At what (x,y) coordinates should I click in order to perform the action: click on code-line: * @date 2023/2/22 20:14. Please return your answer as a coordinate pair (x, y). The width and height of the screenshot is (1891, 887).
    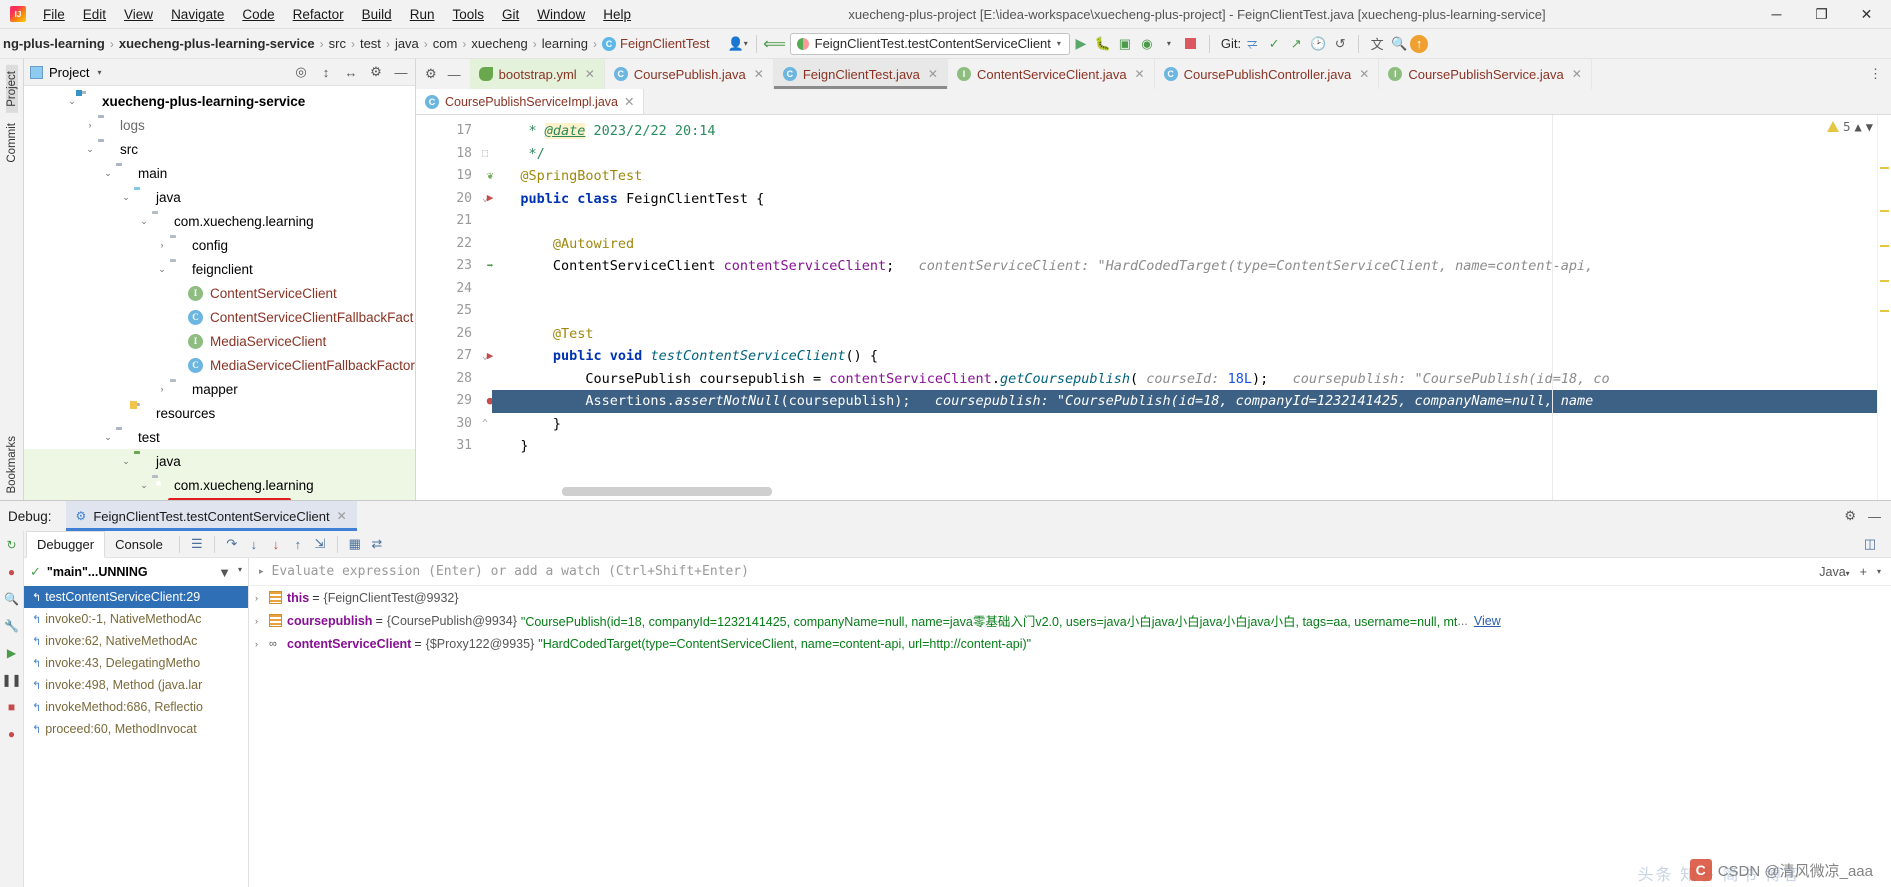
    Looking at the image, I should click on (1184, 131).